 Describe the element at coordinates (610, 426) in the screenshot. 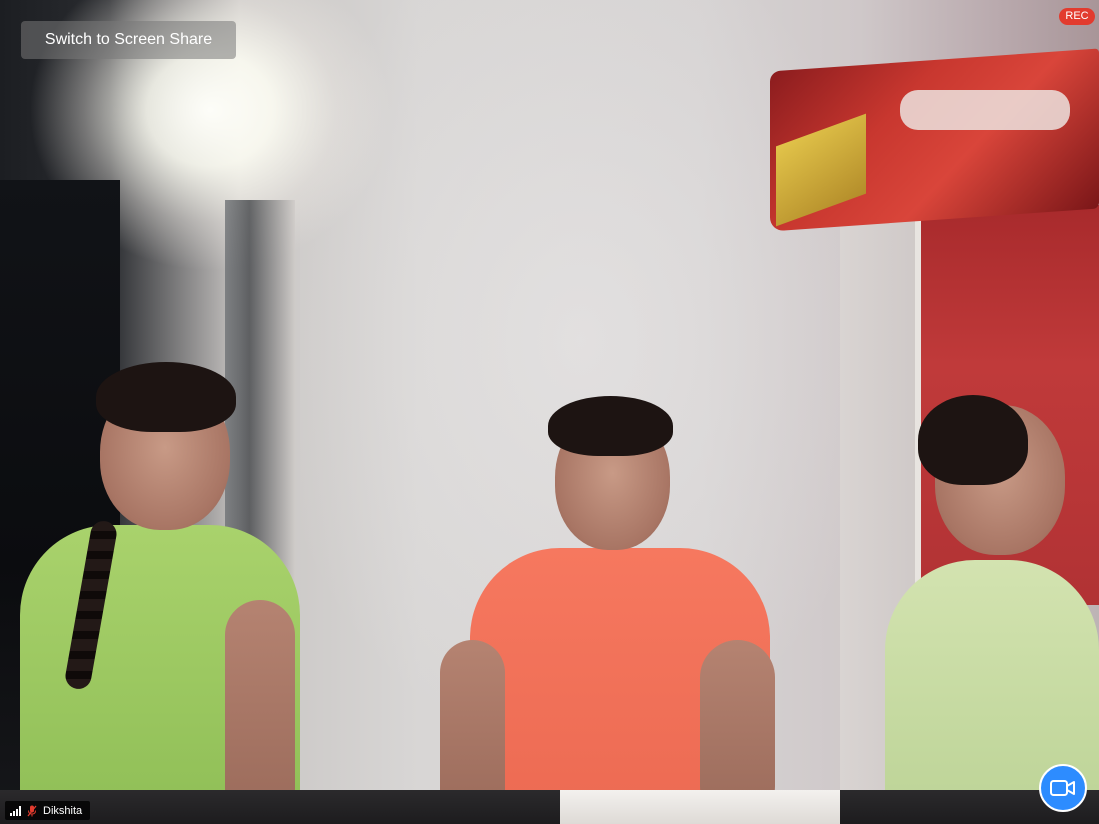

I see `participant-center-hair` at that location.